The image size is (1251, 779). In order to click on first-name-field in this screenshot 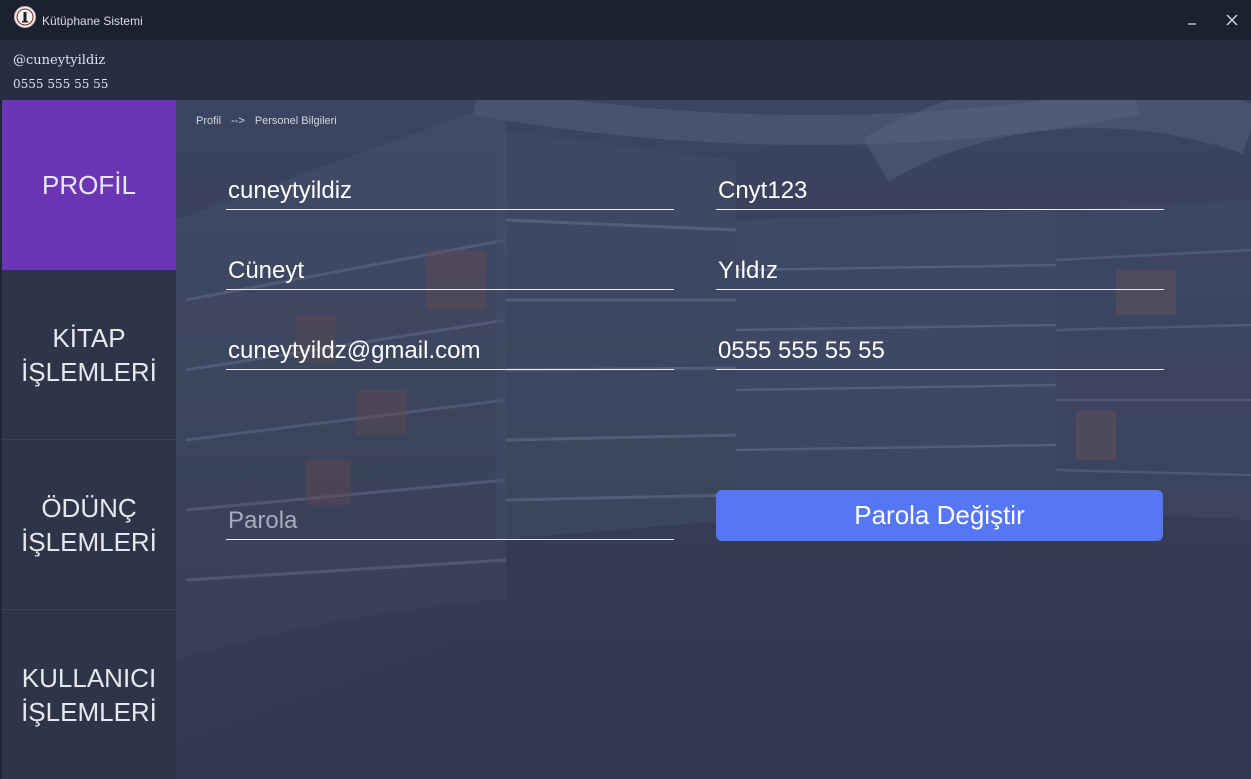, I will do `click(448, 271)`.